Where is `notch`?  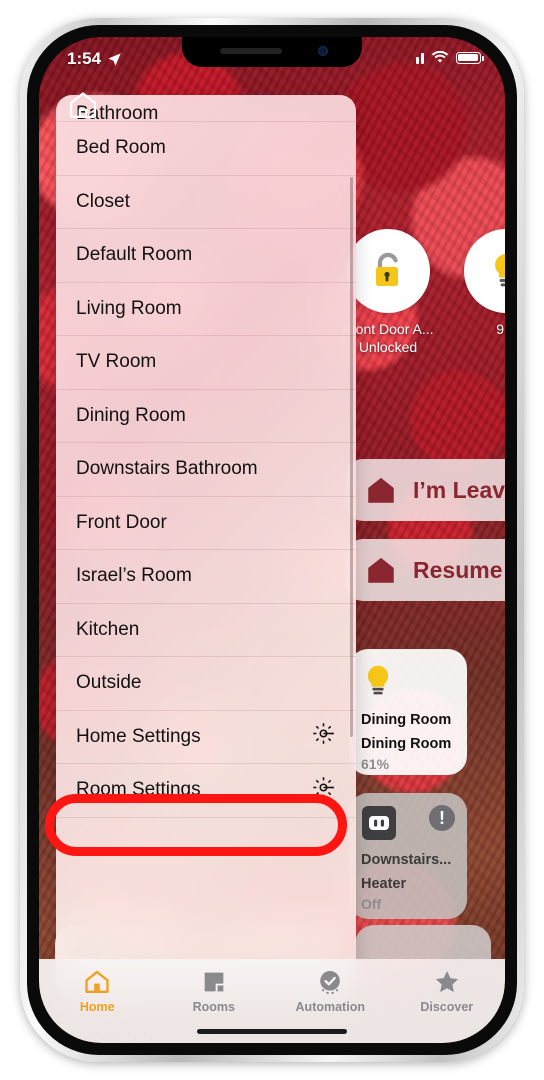 notch is located at coordinates (272, 52).